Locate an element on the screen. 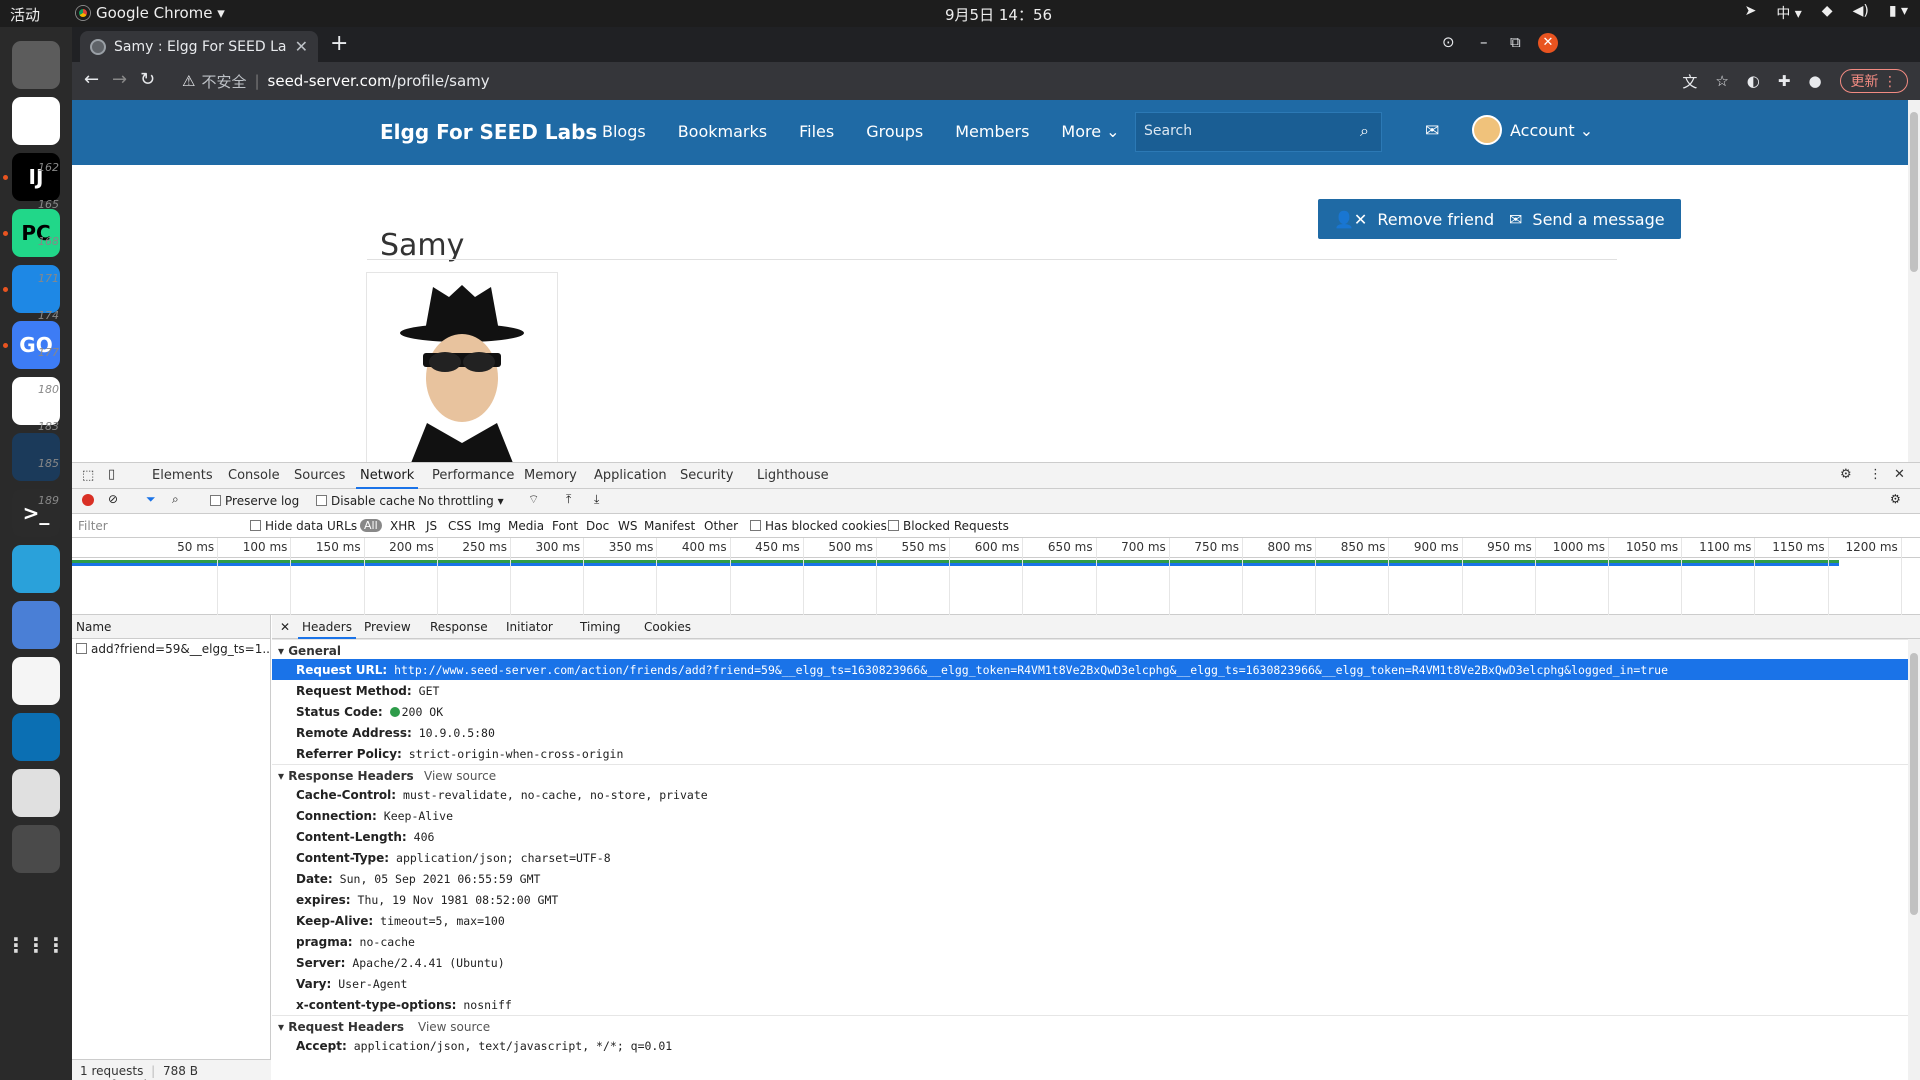 Image resolution: width=1920 pixels, height=1080 pixels. type-filter-media: Media is located at coordinates (526, 526).